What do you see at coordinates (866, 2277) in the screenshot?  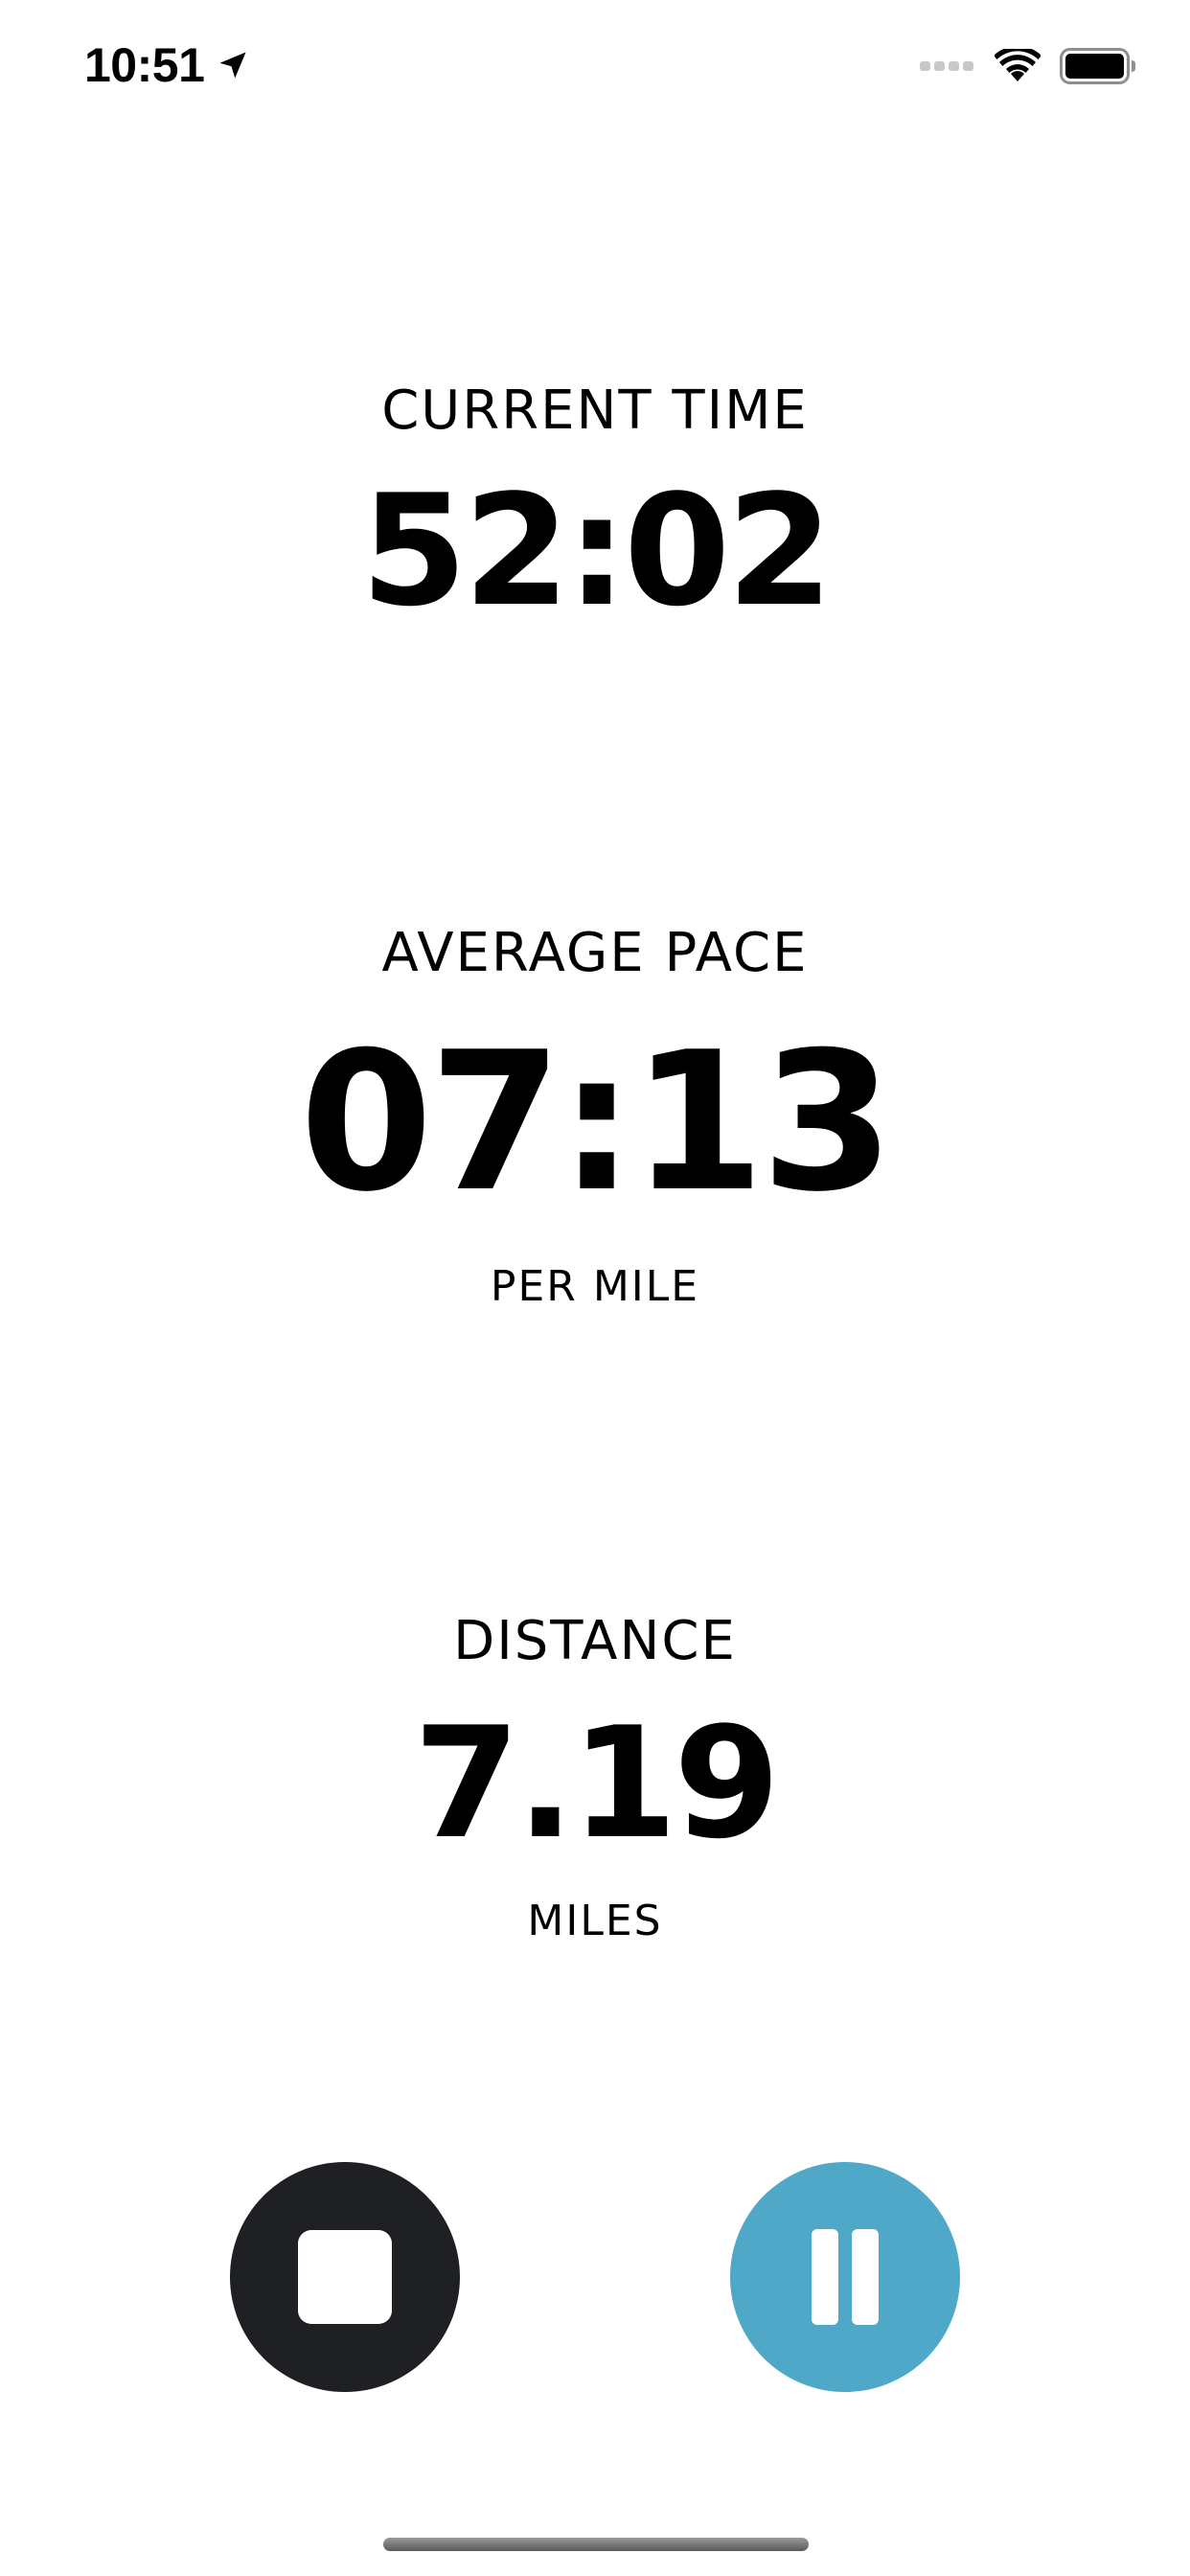 I see `pause-bar-right` at bounding box center [866, 2277].